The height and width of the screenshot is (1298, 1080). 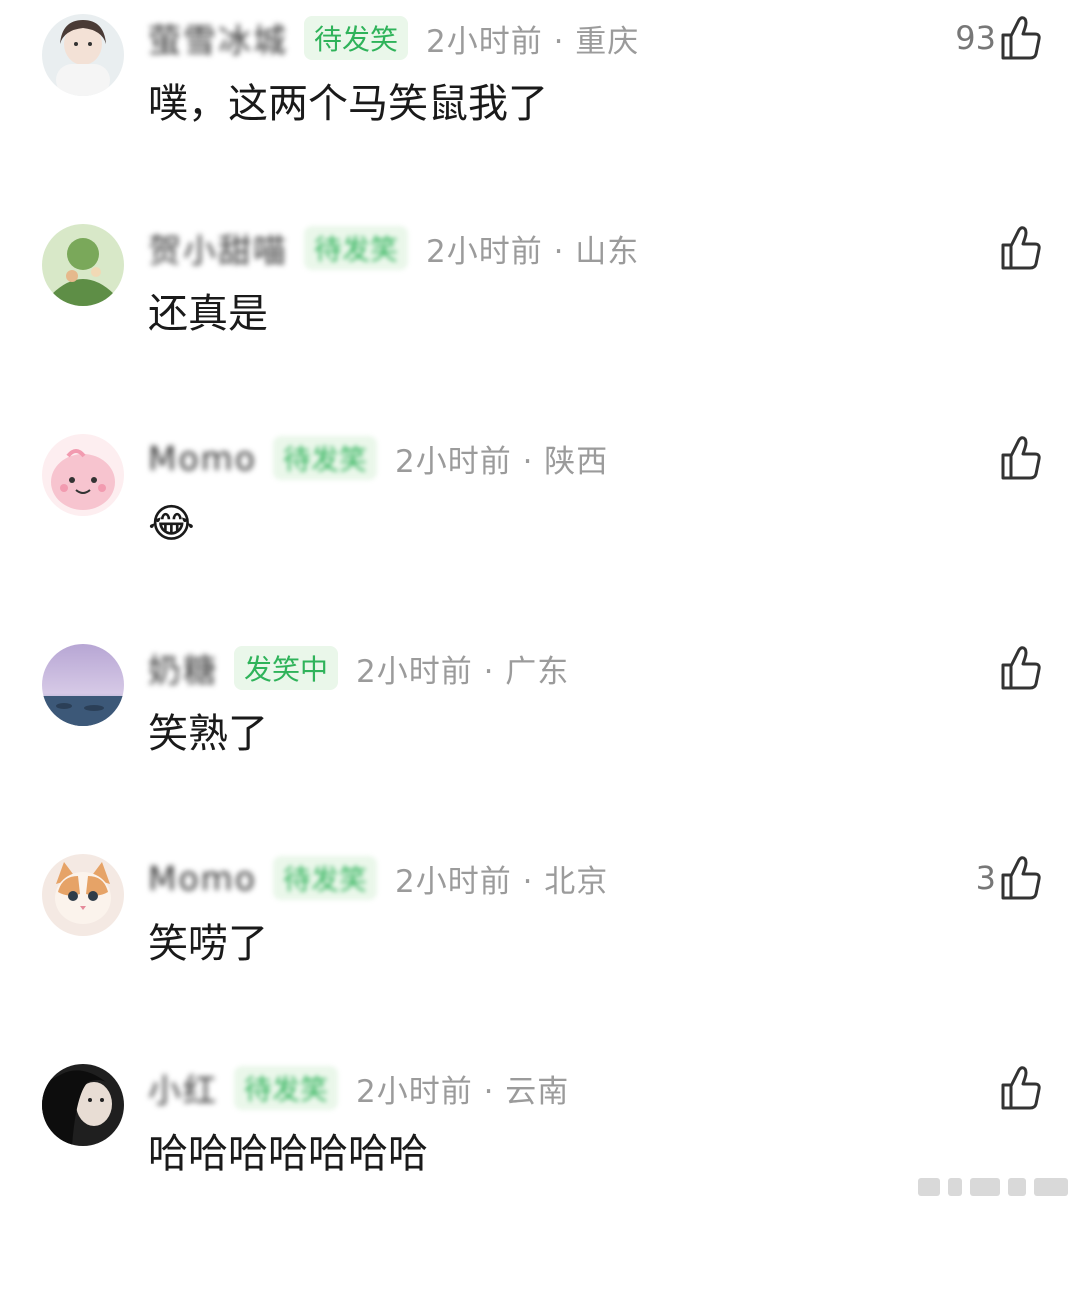 What do you see at coordinates (208, 314) in the screenshot?
I see `comment-text: 还真是` at bounding box center [208, 314].